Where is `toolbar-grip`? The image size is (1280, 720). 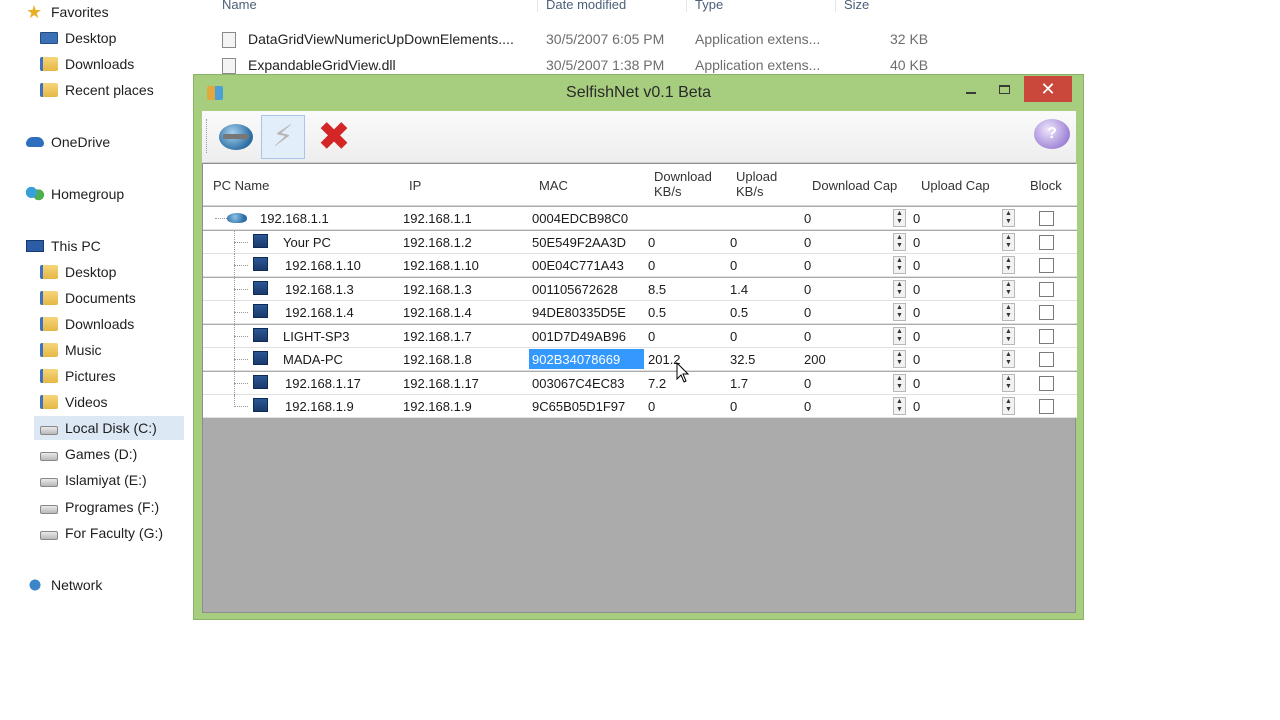
toolbar-grip is located at coordinates (207, 136).